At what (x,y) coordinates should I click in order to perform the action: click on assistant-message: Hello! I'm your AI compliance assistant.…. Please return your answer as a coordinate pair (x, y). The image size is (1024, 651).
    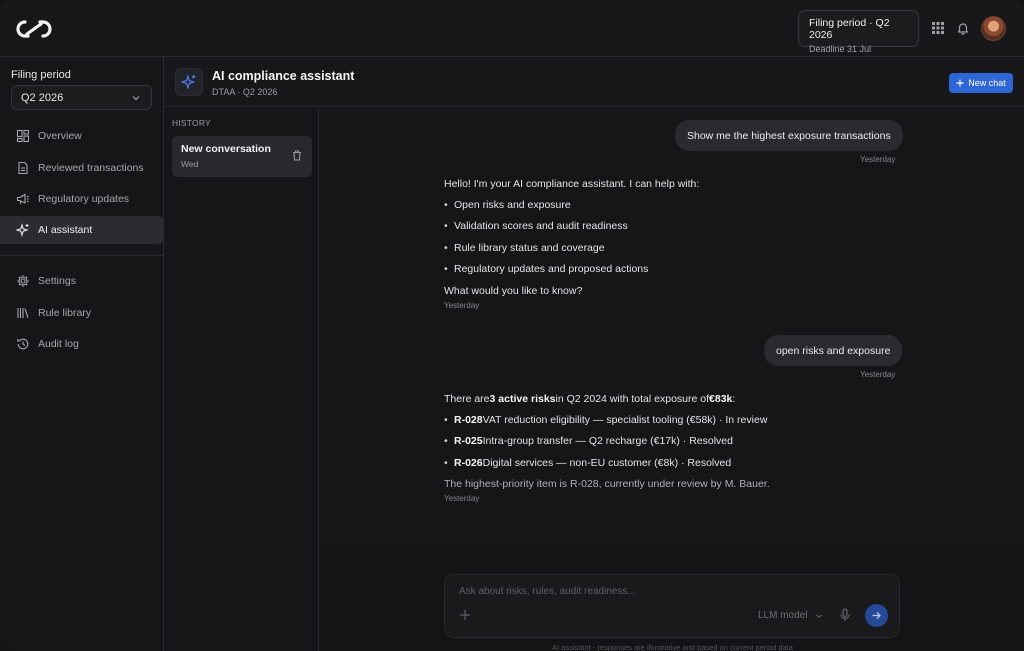
    Looking at the image, I should click on (571, 237).